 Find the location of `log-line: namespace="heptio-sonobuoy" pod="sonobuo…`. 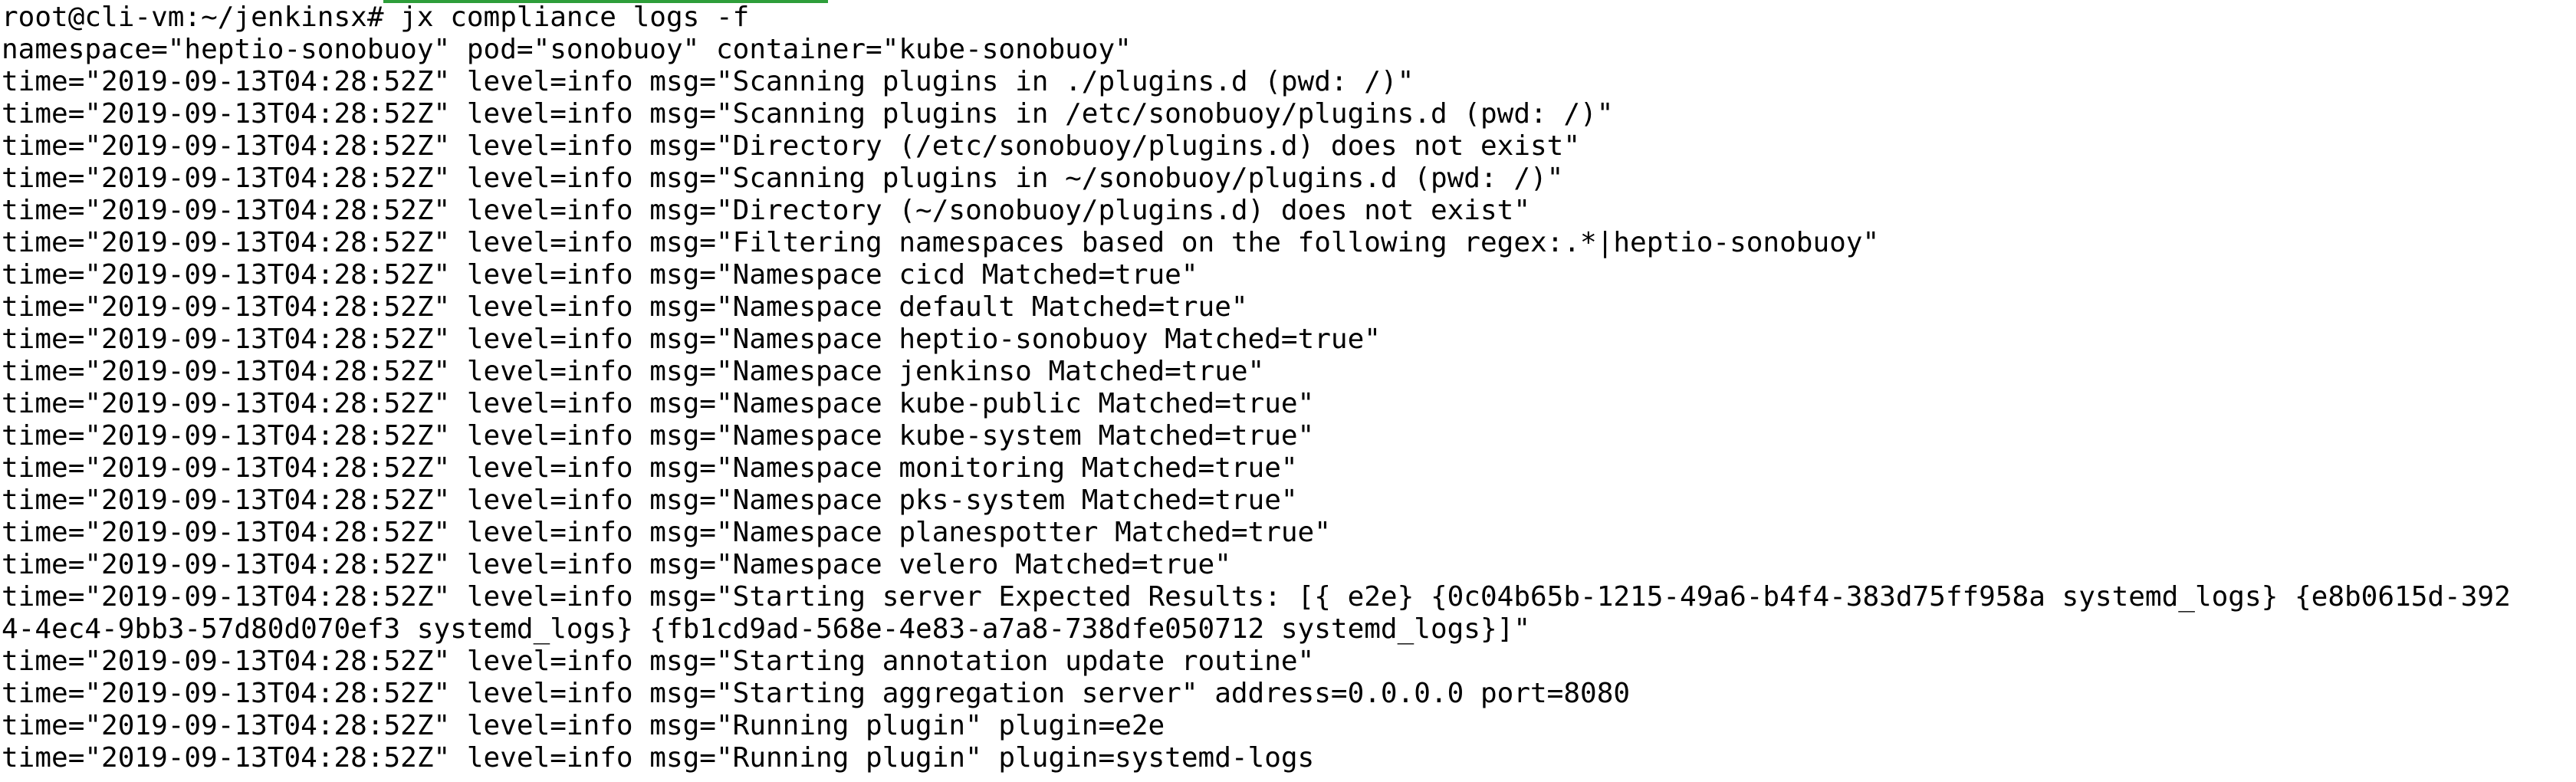

log-line: namespace="heptio-sonobuoy" pod="sonobuo… is located at coordinates (567, 49).